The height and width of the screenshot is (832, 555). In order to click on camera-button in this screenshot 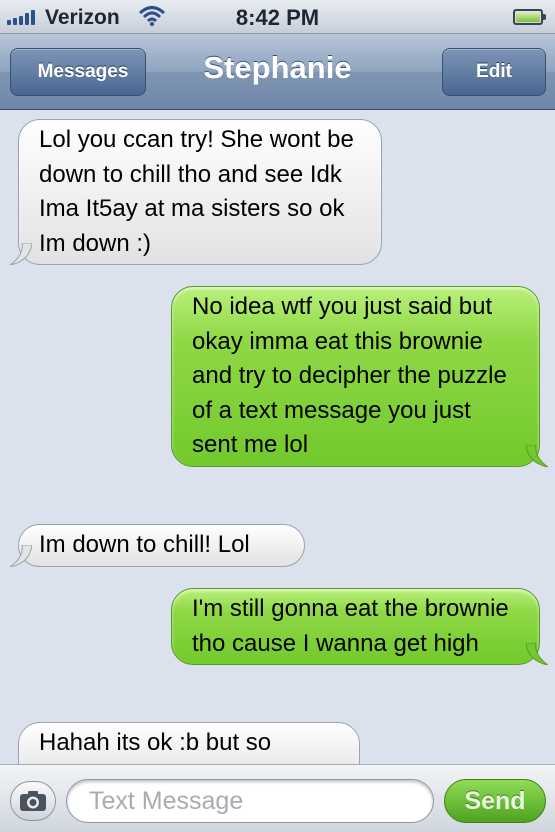, I will do `click(33, 801)`.